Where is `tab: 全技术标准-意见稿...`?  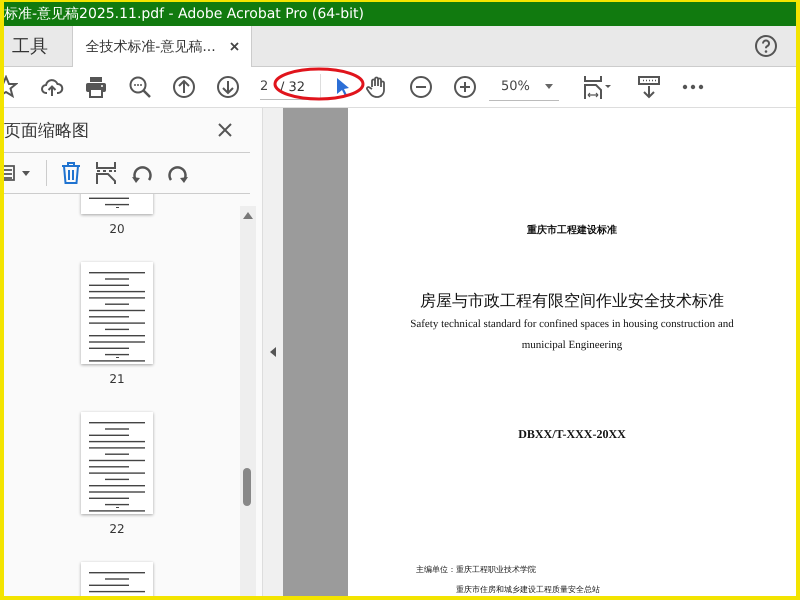
tab: 全技术标准-意见稿... is located at coordinates (162, 46).